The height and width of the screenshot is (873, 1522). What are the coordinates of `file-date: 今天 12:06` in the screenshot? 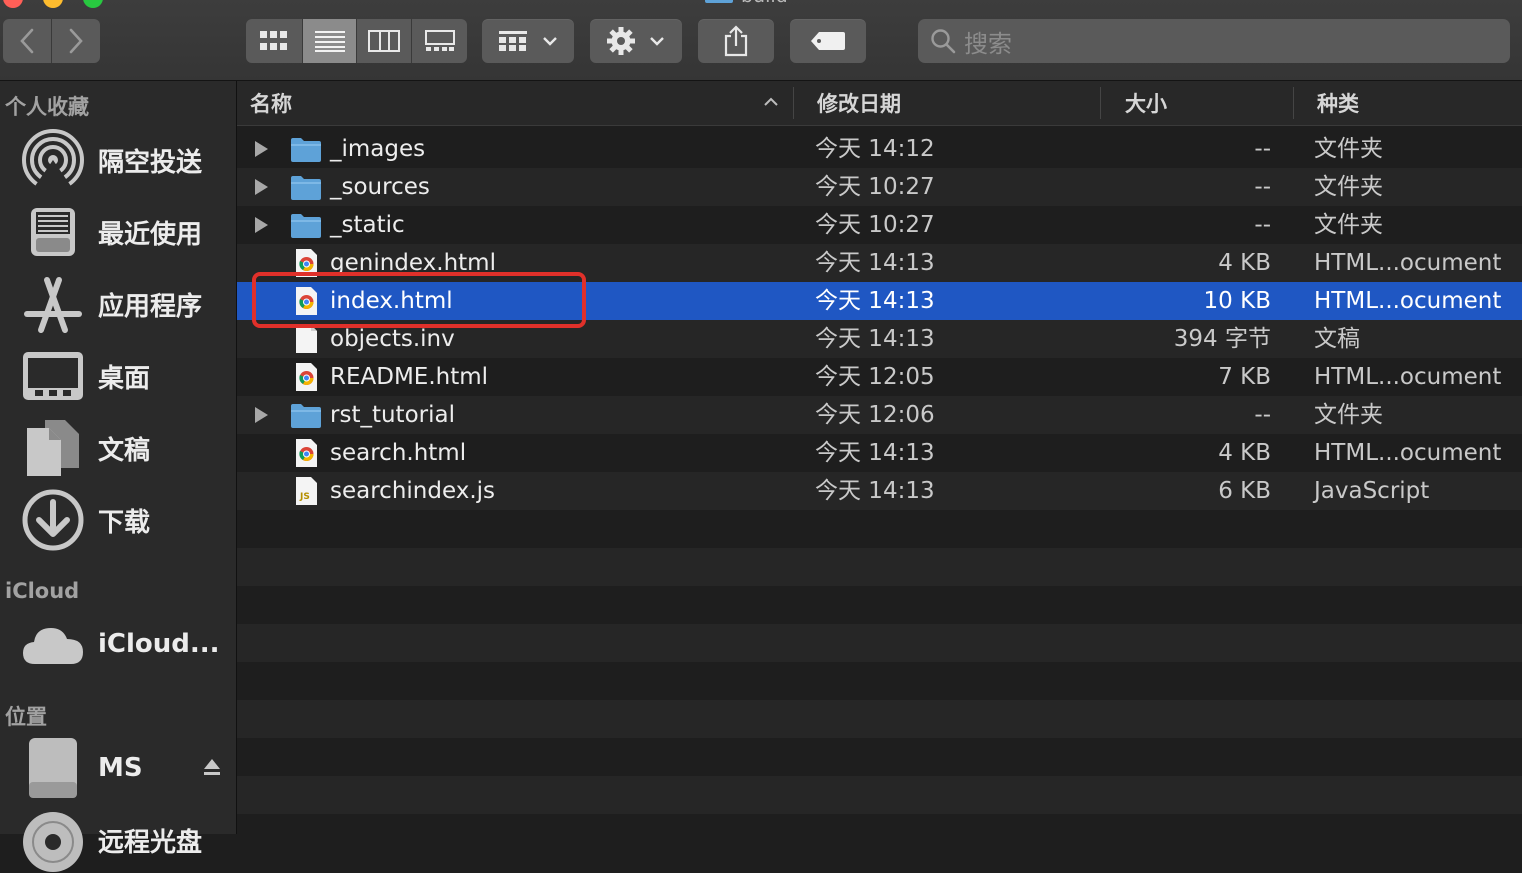 It's located at (875, 415).